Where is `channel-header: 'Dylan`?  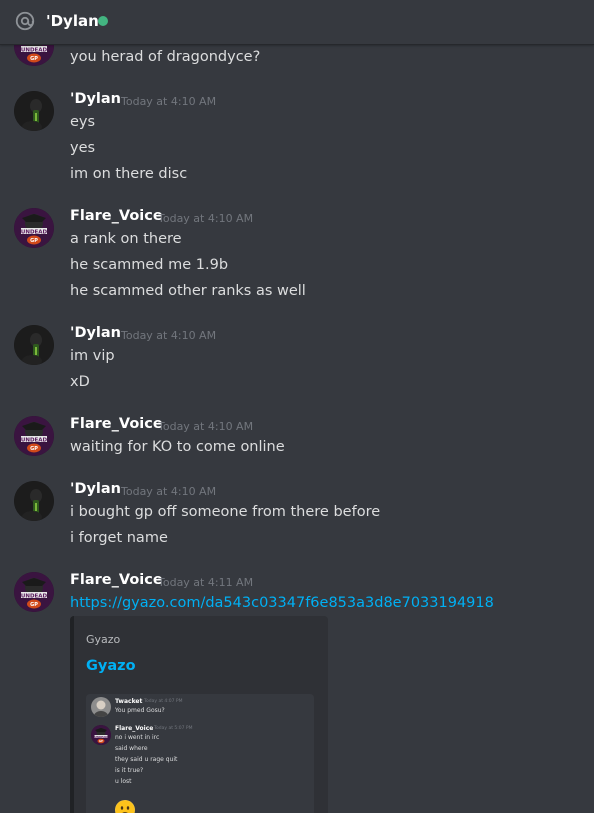 channel-header: 'Dylan is located at coordinates (297, 22).